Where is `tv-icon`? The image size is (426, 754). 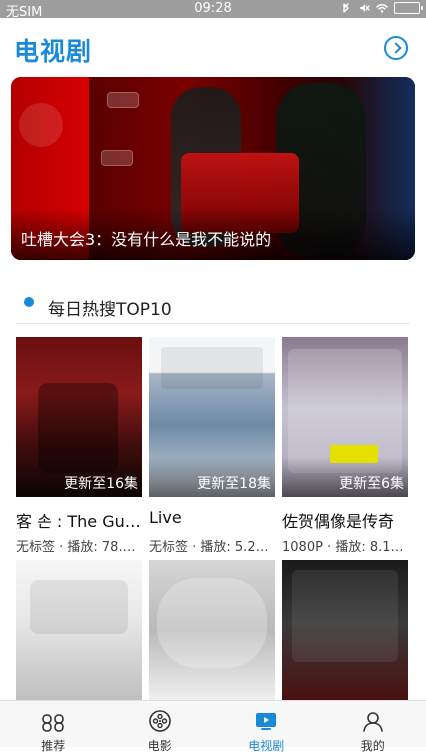
tv-icon is located at coordinates (266, 721).